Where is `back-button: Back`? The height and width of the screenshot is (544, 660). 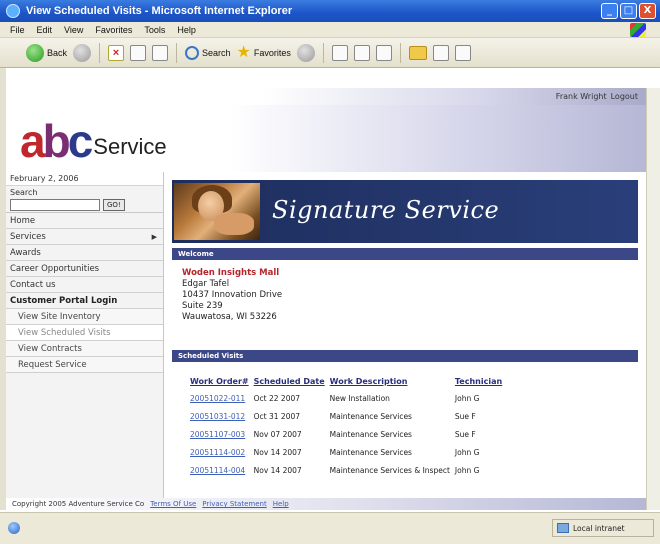
back-button: Back is located at coordinates (47, 52).